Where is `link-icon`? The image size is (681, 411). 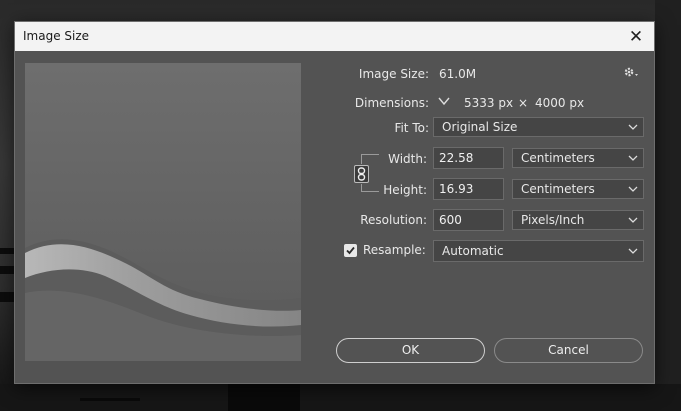
link-icon is located at coordinates (361, 174).